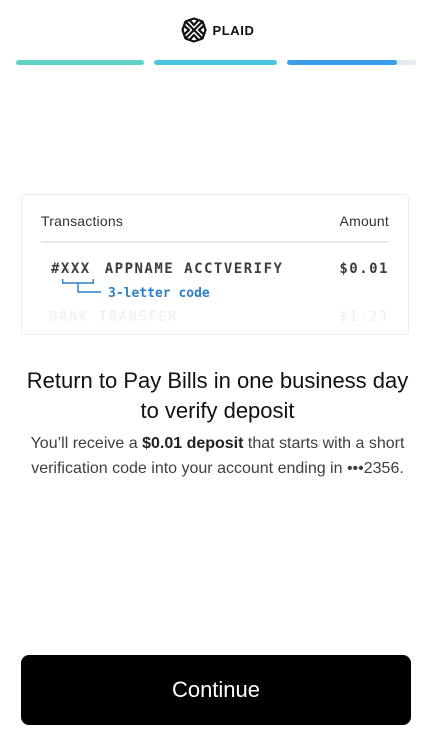  I want to click on deposit-description: #XXX APPNAME ACCTVERIFY, so click(167, 269).